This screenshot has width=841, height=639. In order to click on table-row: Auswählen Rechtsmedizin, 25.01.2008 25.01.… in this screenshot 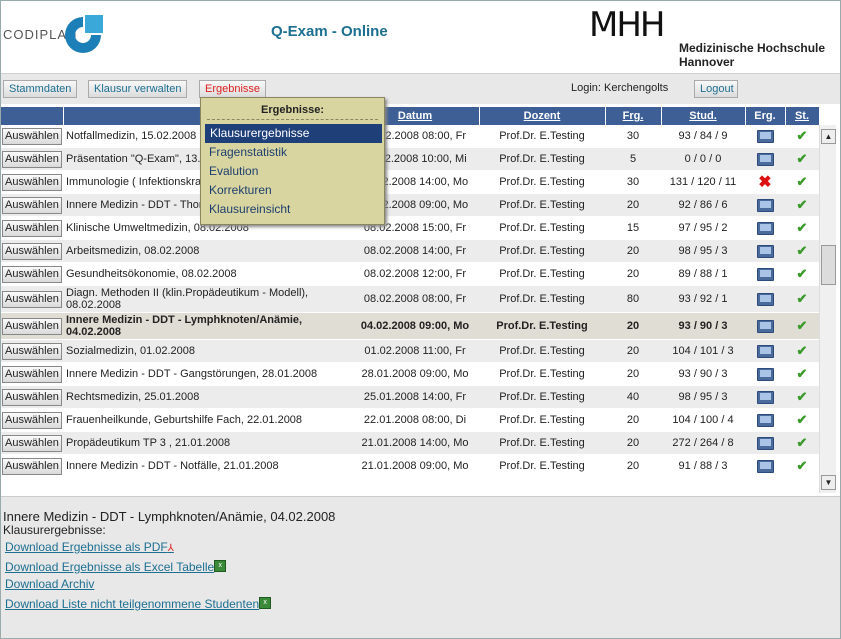, I will do `click(410, 397)`.